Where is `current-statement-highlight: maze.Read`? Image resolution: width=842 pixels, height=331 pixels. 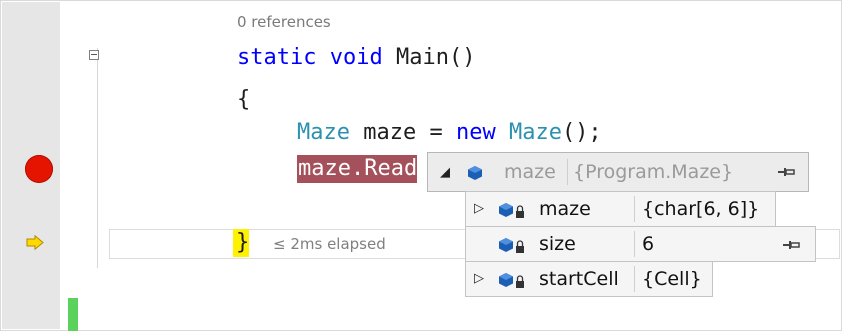
current-statement-highlight: maze.Read is located at coordinates (357, 169).